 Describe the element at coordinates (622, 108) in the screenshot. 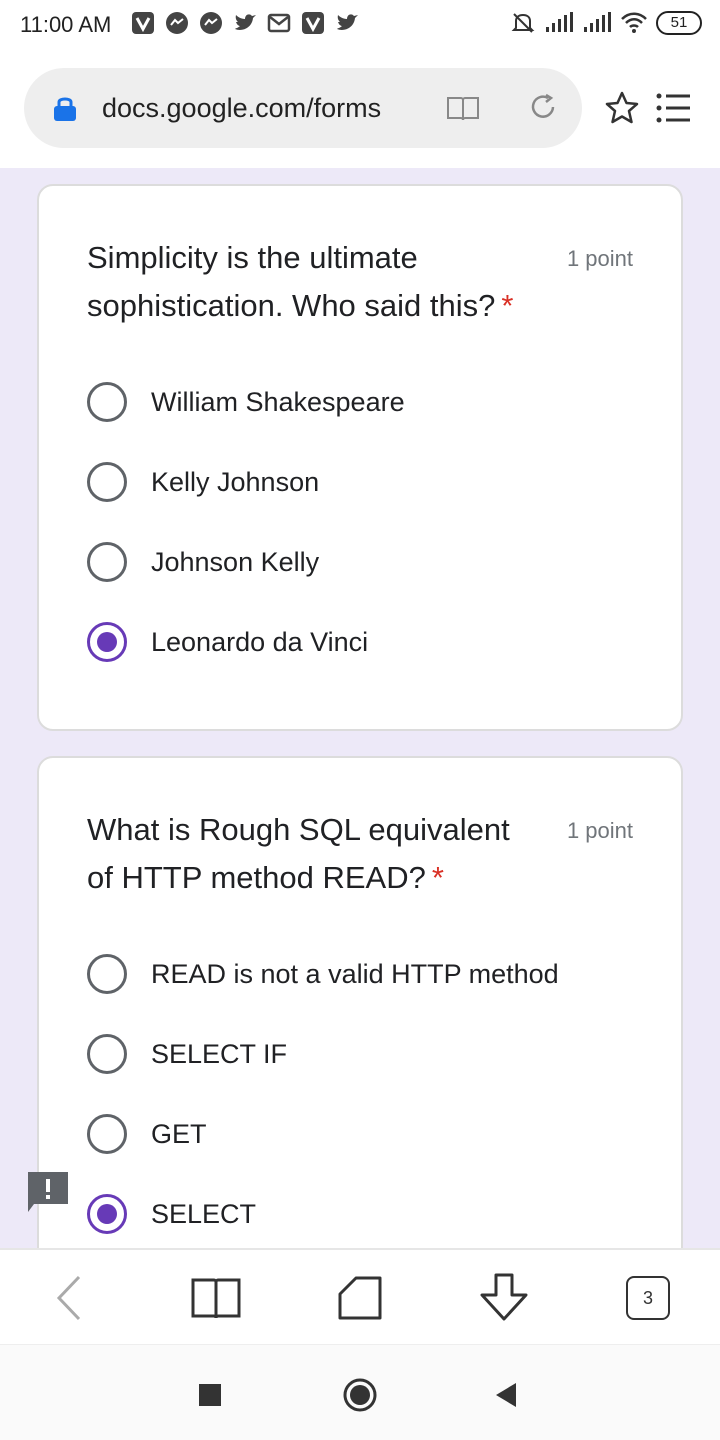

I see `bookmark-star-icon` at that location.